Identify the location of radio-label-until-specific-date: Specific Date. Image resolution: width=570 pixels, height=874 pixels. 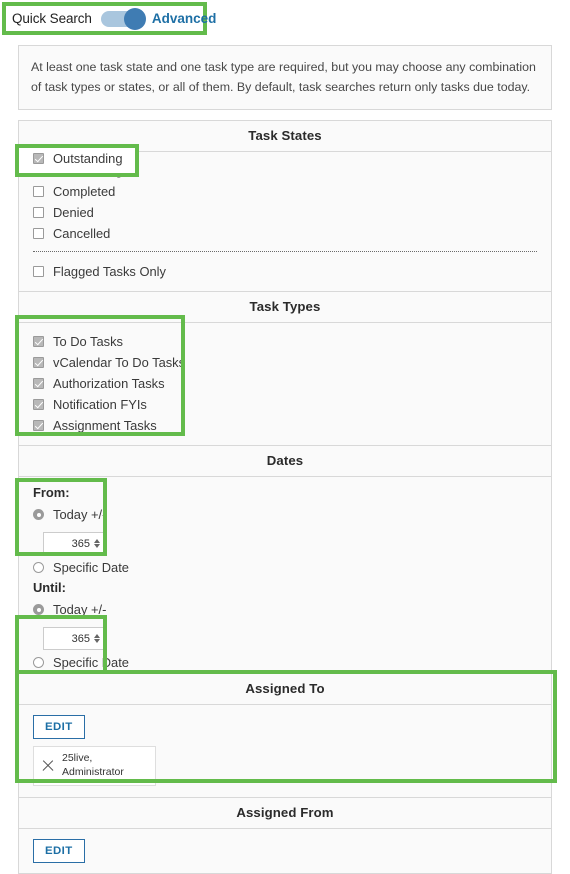
(91, 663).